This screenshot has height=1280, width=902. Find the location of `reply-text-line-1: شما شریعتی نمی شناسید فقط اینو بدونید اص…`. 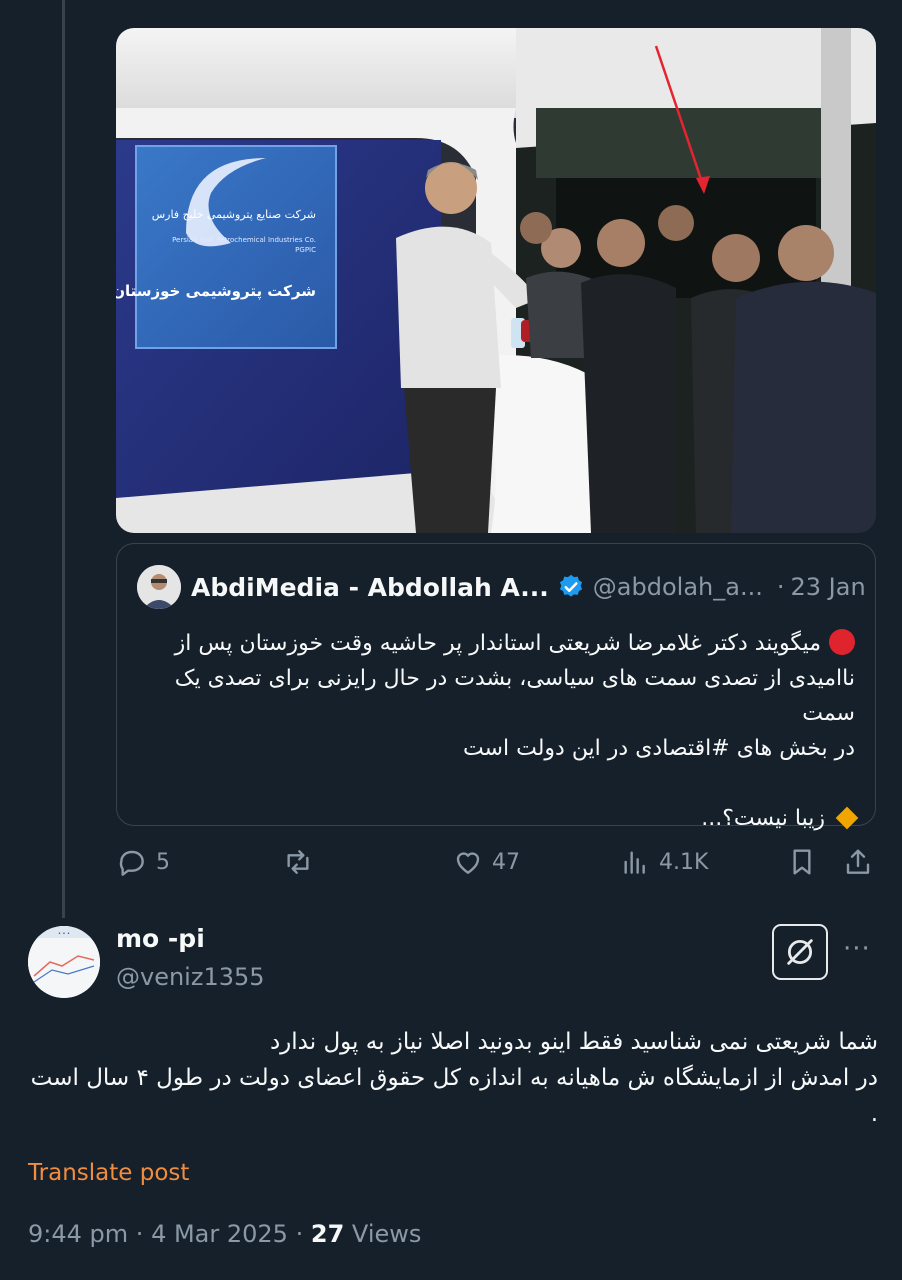

reply-text-line-1: شما شریعتی نمی شناسید فقط اینو بدونید اص… is located at coordinates (573, 1042).